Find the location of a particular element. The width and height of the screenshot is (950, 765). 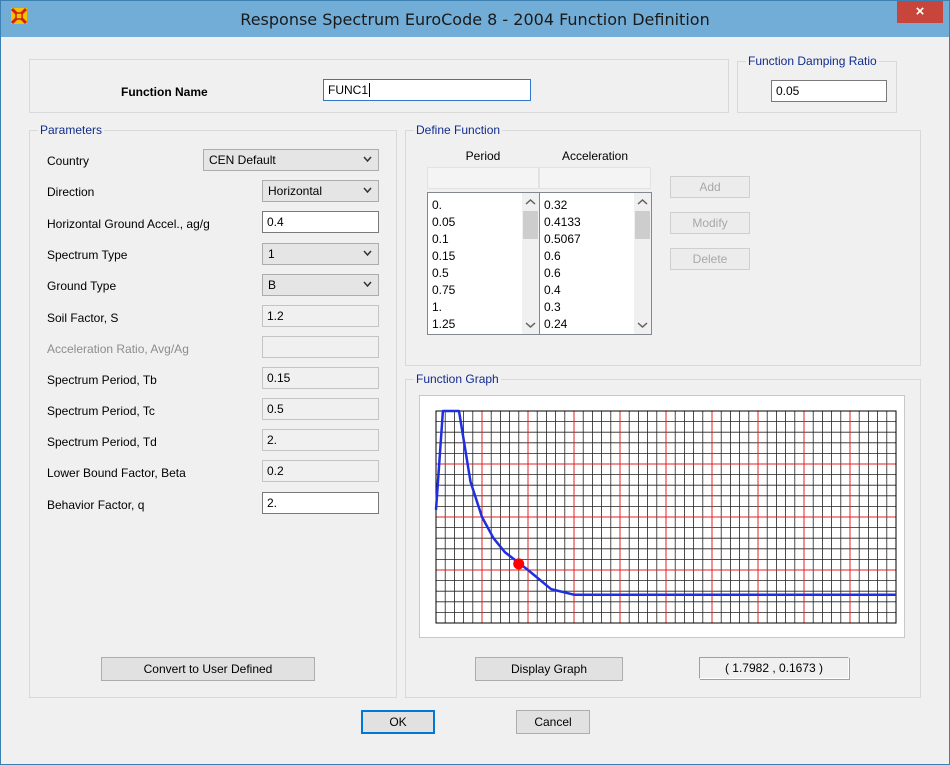

list-item: 0.4 is located at coordinates (552, 290).